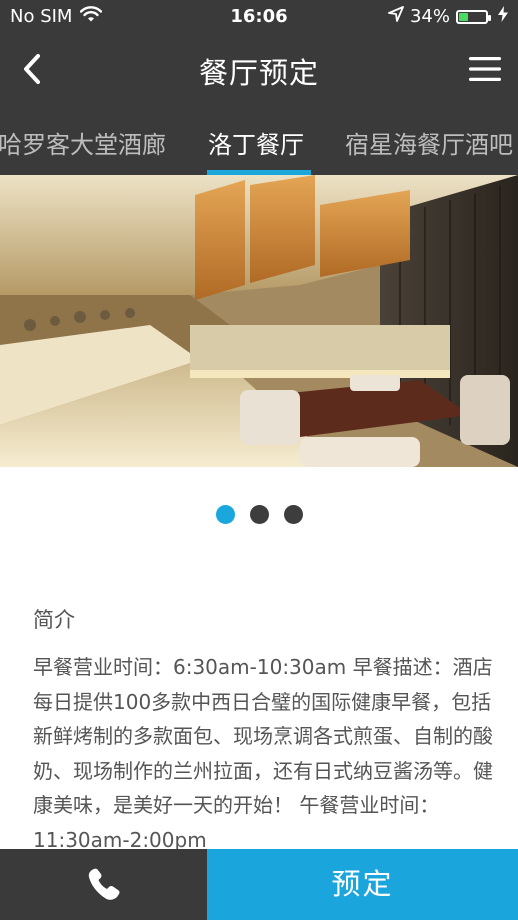 This screenshot has height=920, width=518. Describe the element at coordinates (362, 884) in the screenshot. I see `book-button: 预定` at that location.